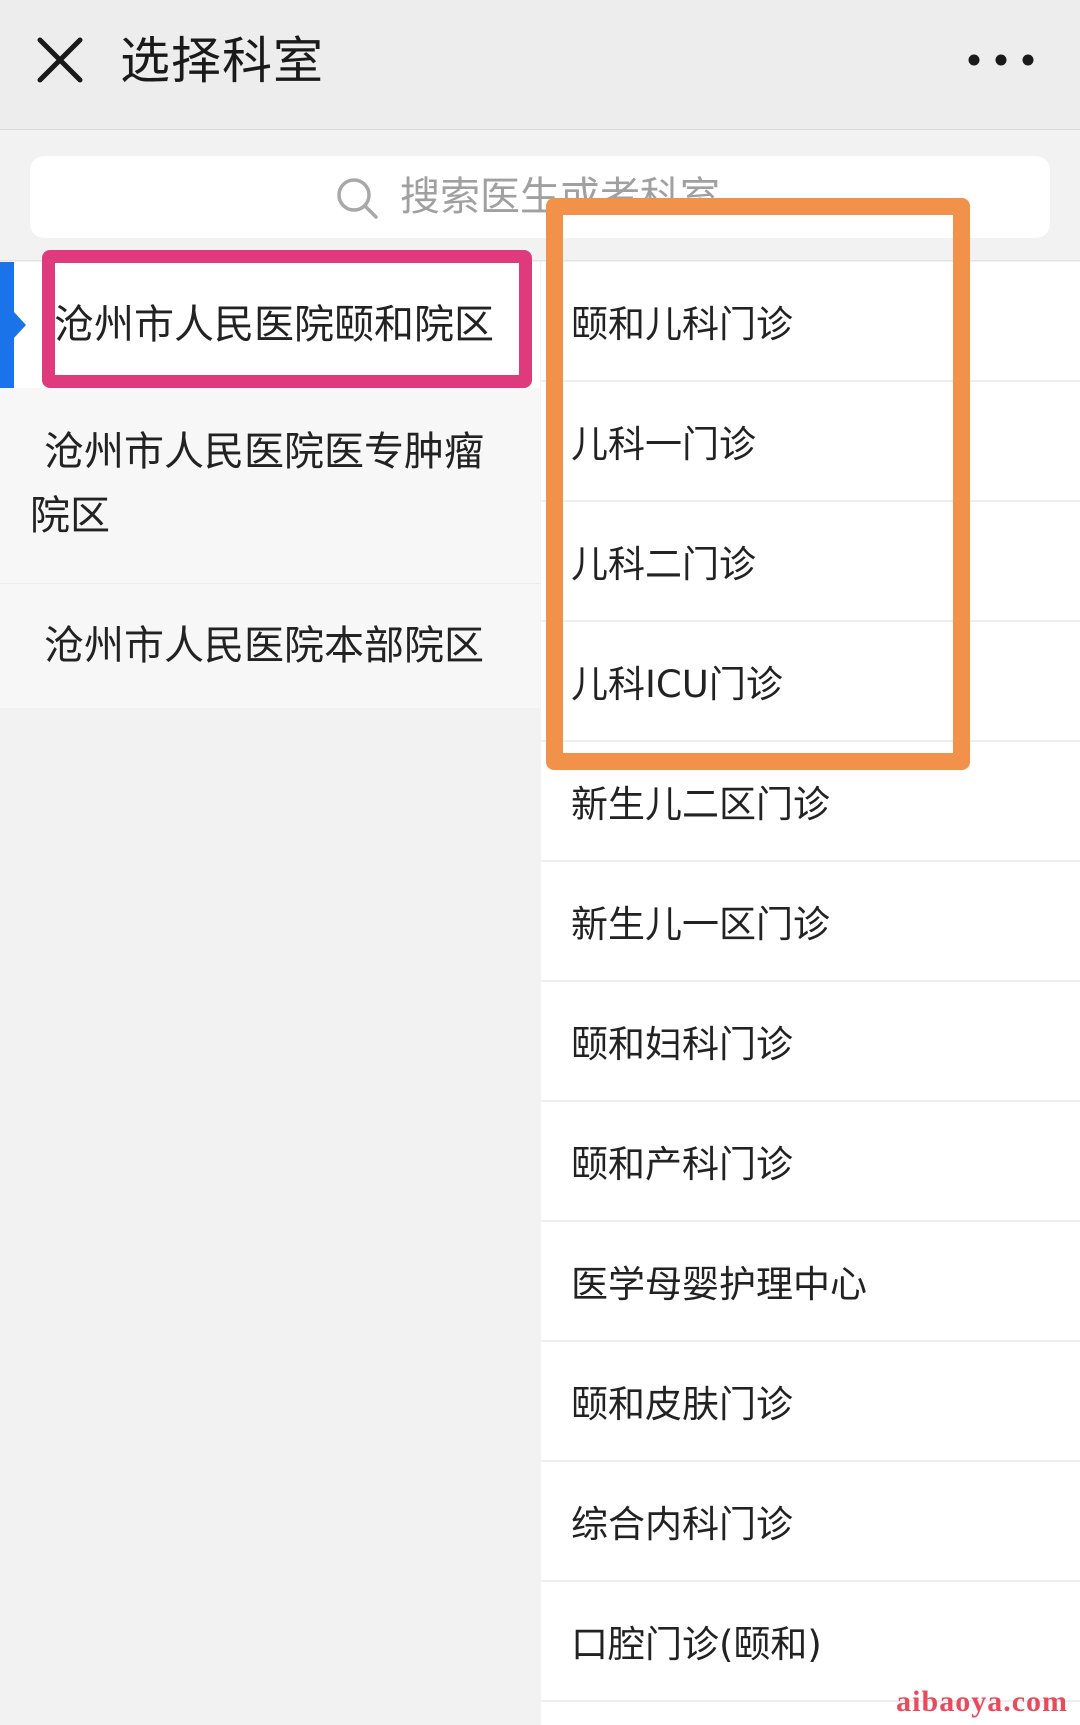  I want to click on department-item: 儿科ICU门诊, so click(810, 682).